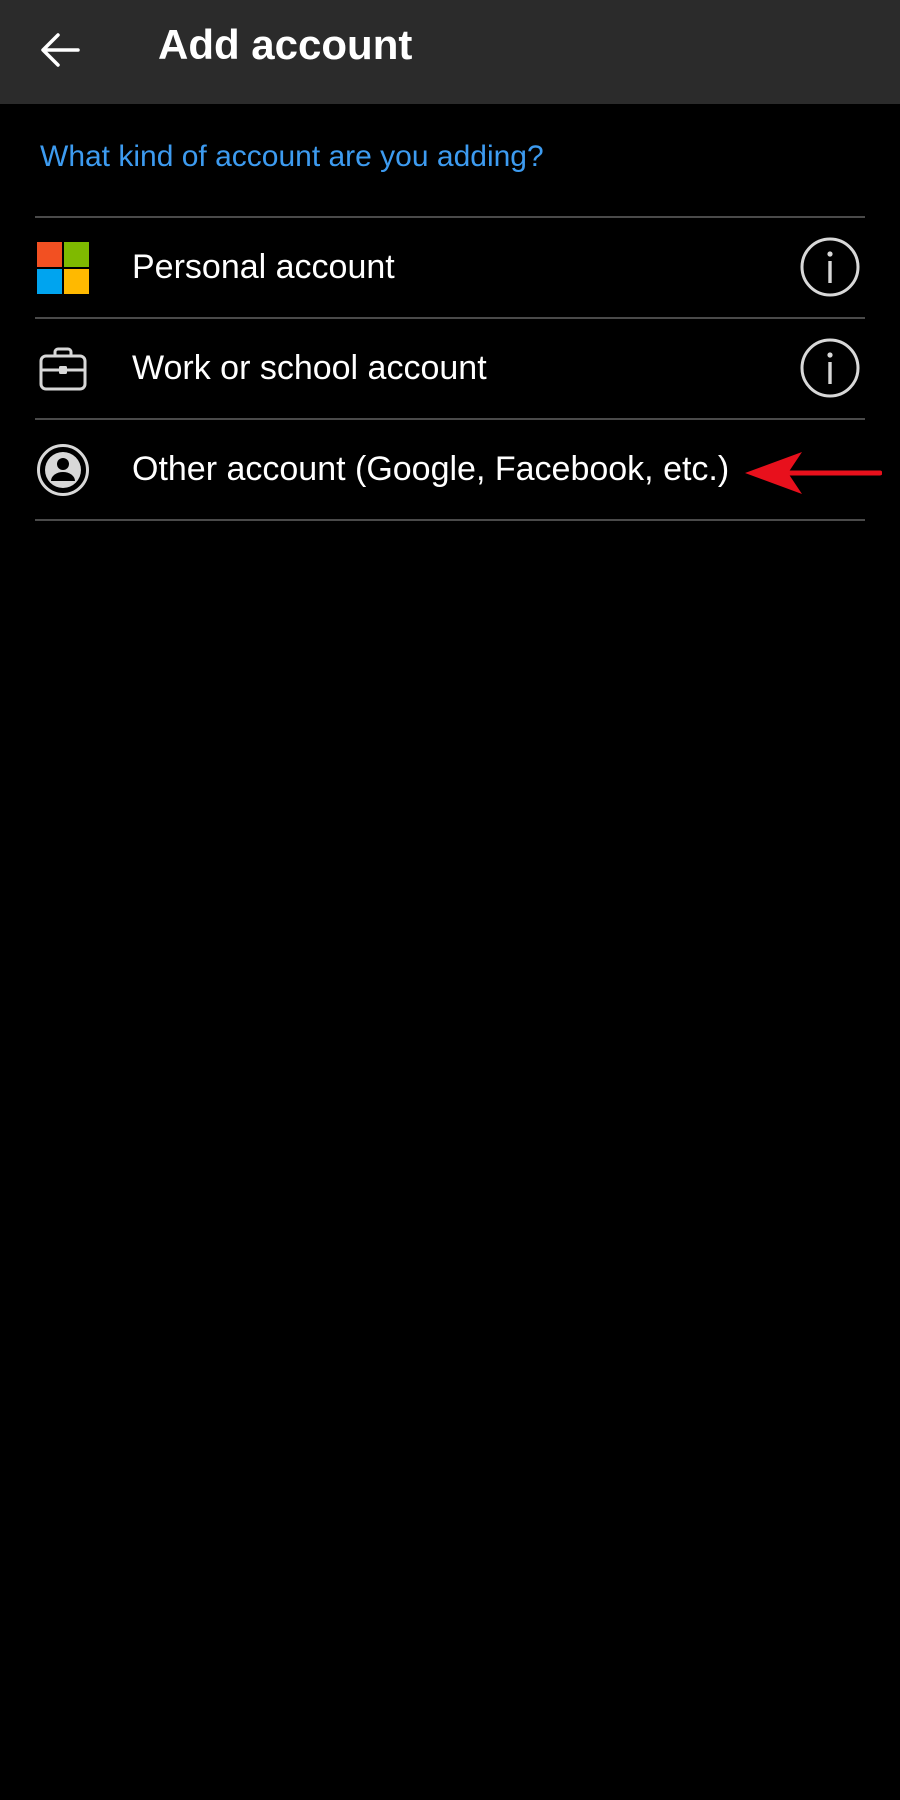 This screenshot has height=1800, width=900. I want to click on annotation-arrow-icon, so click(813, 473).